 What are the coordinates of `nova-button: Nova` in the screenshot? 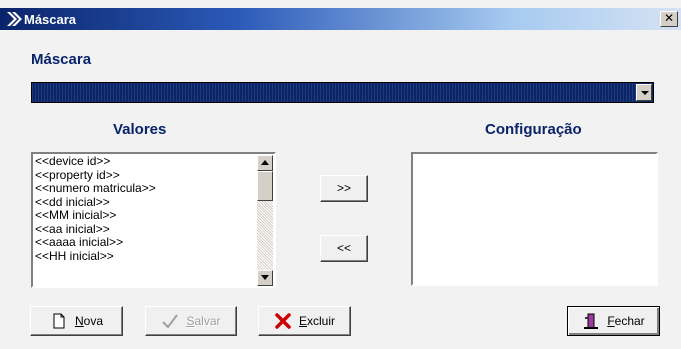 It's located at (76, 321).